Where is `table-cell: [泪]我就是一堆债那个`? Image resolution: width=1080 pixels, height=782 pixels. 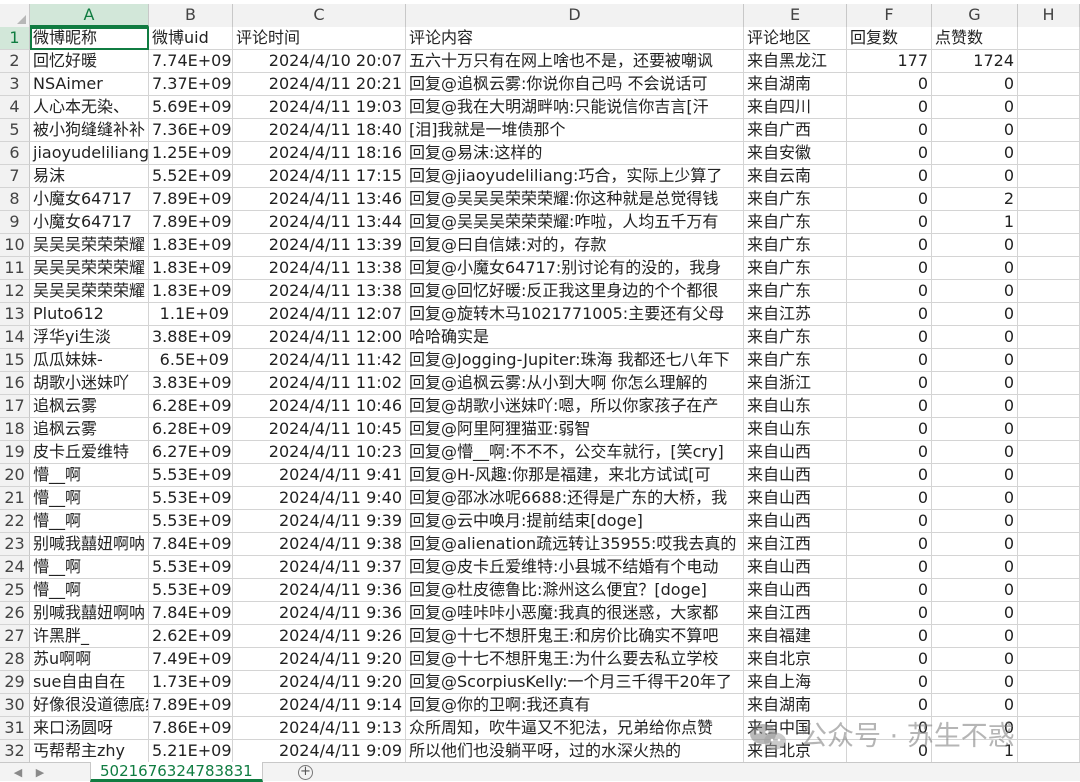 table-cell: [泪]我就是一堆债那个 is located at coordinates (575, 130).